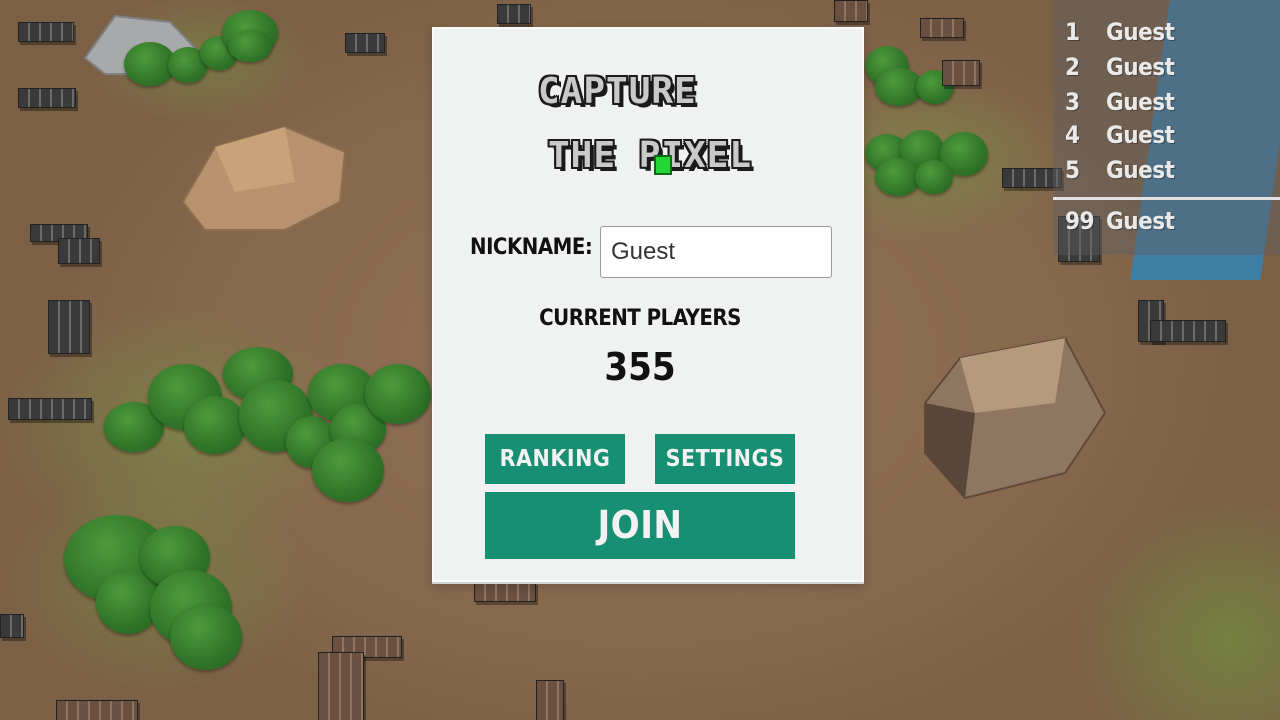  Describe the element at coordinates (663, 165) in the screenshot. I see `green-pixel-icon` at that location.